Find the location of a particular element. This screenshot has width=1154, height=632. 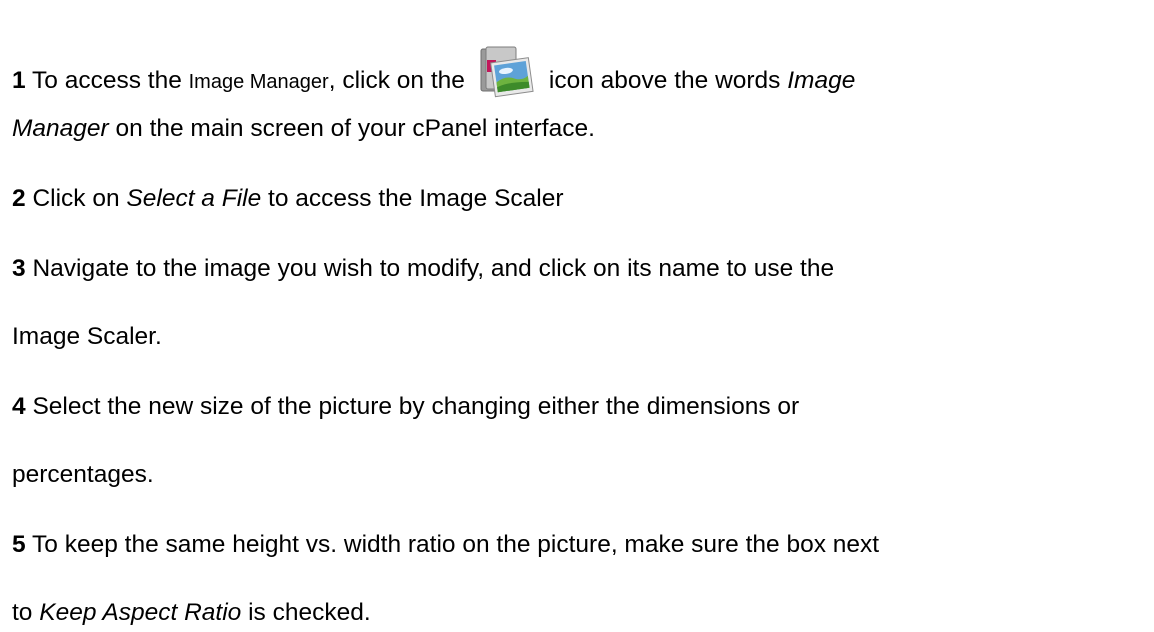

step-text: is checked. is located at coordinates (306, 612).